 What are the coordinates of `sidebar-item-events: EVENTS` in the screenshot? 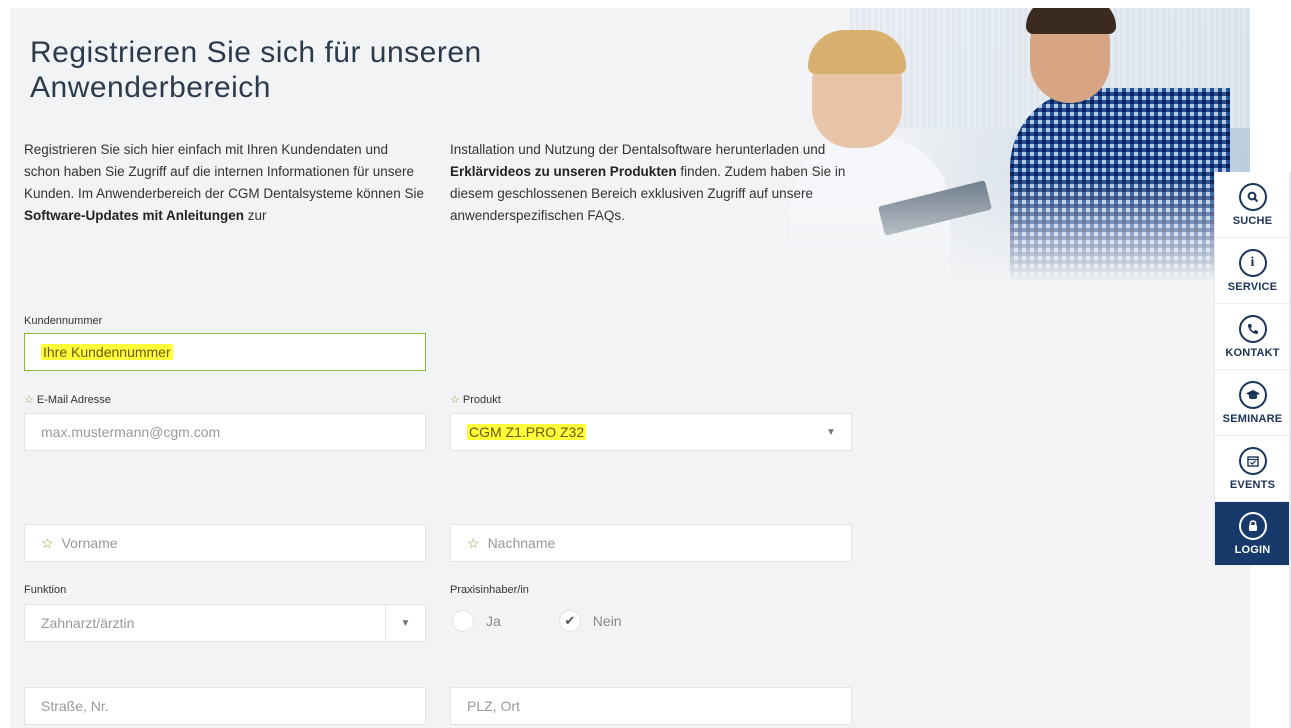 It's located at (1252, 469).